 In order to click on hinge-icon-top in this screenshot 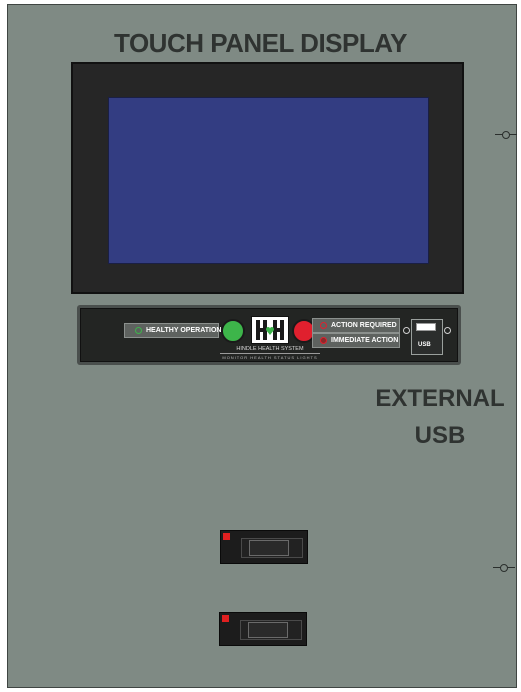, I will do `click(506, 135)`.